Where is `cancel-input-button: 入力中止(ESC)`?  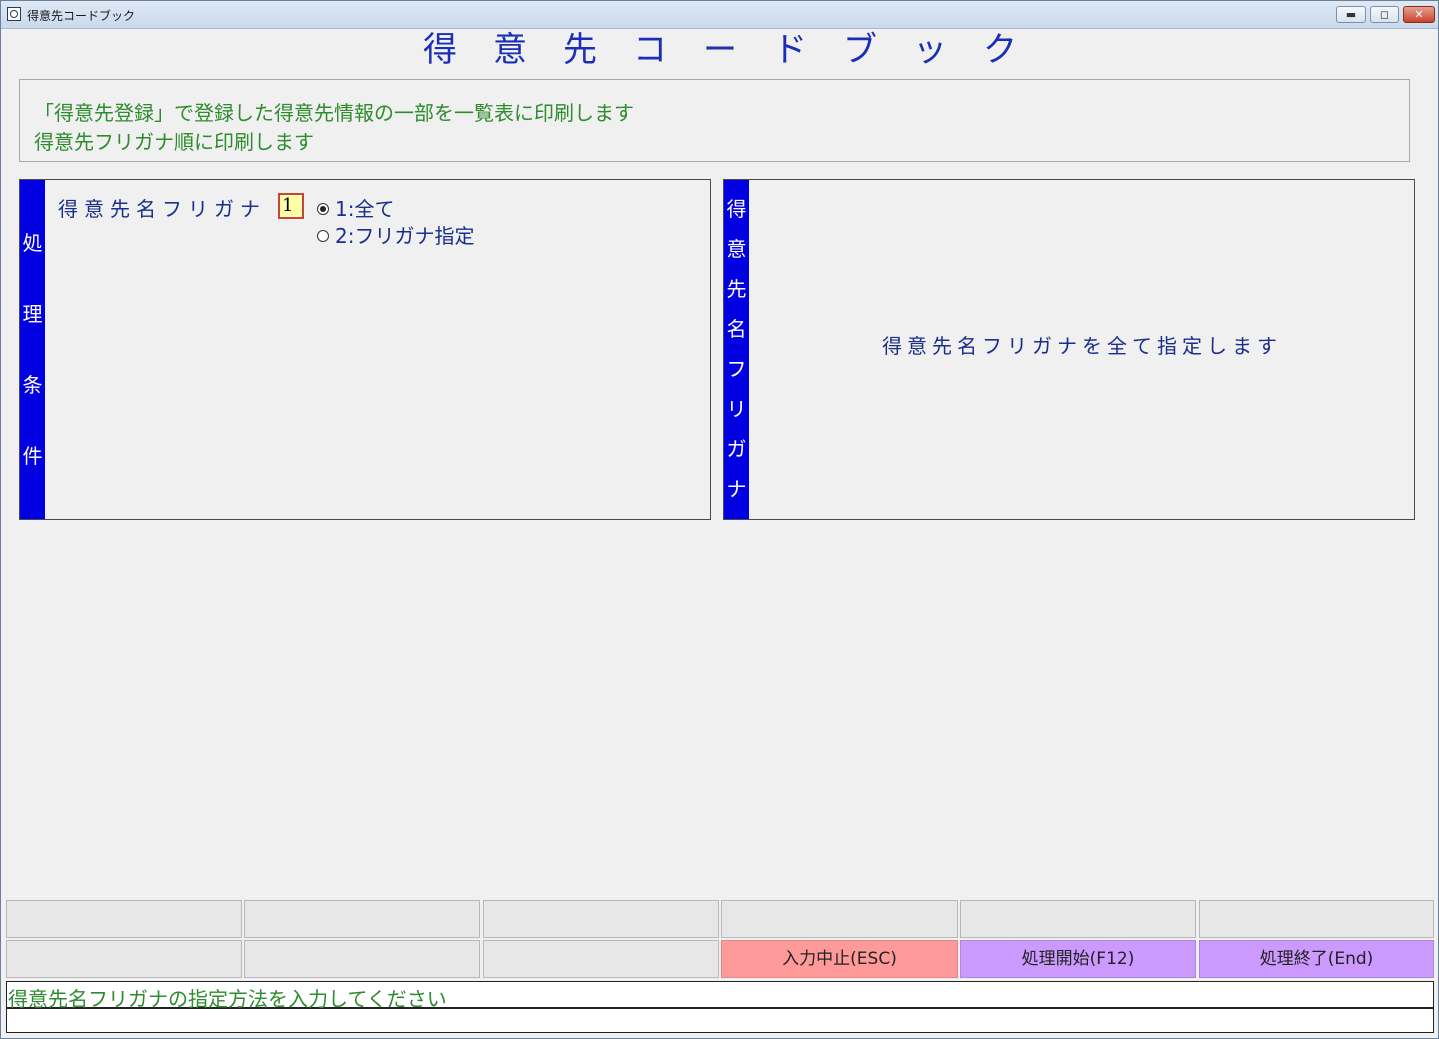
cancel-input-button: 入力中止(ESC) is located at coordinates (839, 959).